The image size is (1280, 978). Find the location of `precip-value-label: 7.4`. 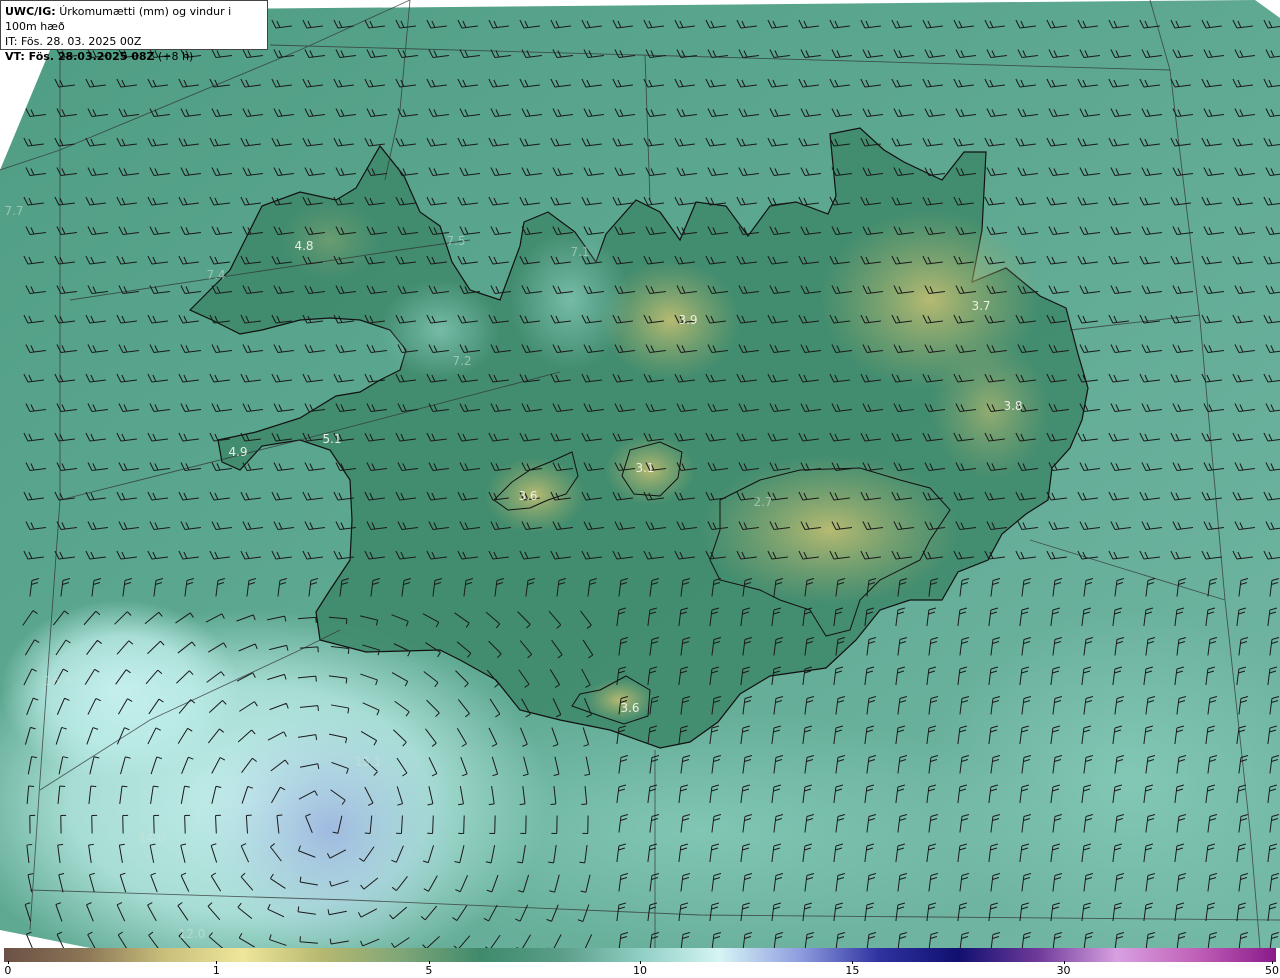

precip-value-label: 7.4 is located at coordinates (215, 275).